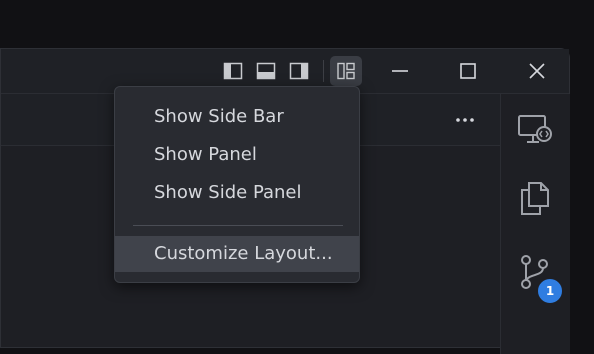 This screenshot has height=354, width=594. What do you see at coordinates (237, 117) in the screenshot?
I see `menu-item-show-side-bar: Show Side Bar` at bounding box center [237, 117].